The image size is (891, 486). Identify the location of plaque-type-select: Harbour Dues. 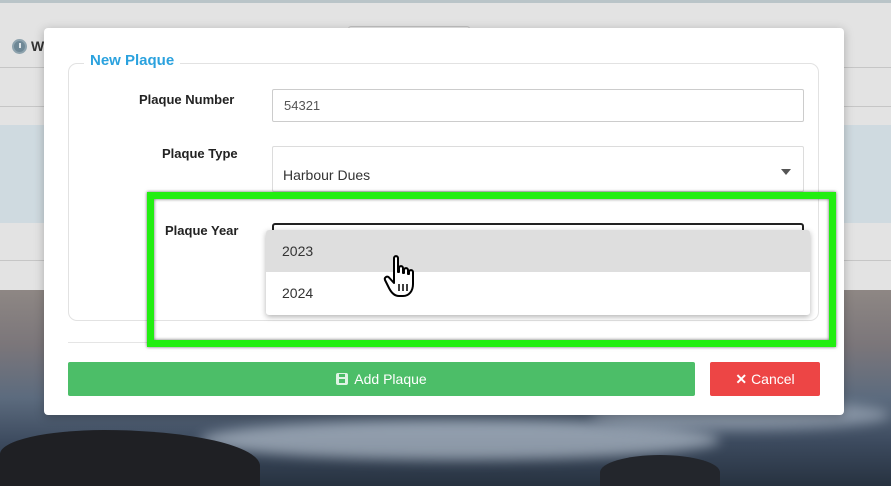
(538, 169).